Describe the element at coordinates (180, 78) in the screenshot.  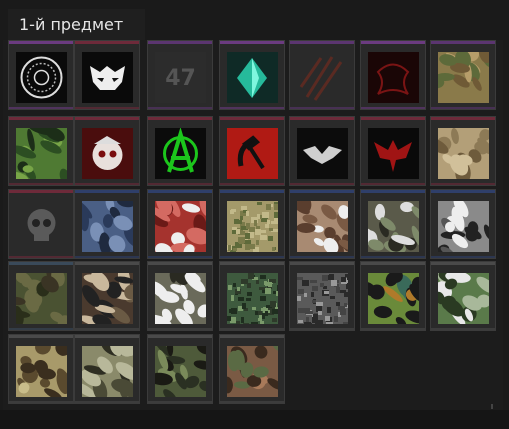
I see `svg-text: 47` at that location.